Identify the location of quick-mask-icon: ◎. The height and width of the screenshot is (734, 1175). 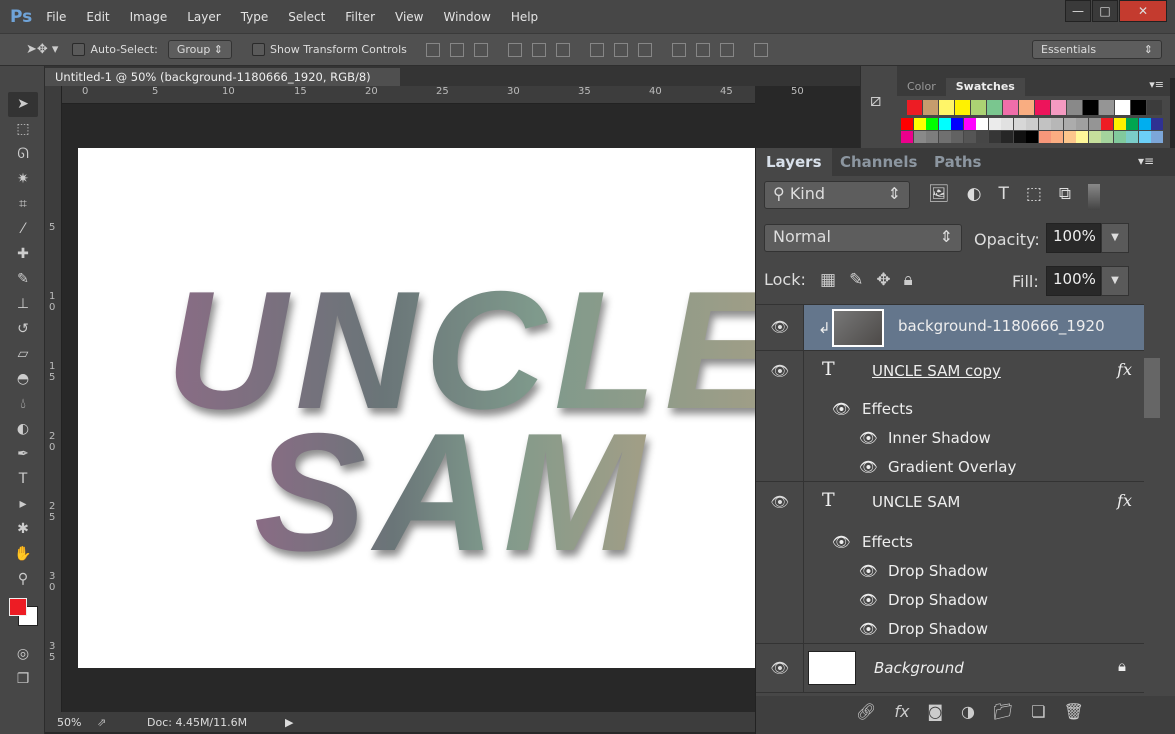
(23, 654).